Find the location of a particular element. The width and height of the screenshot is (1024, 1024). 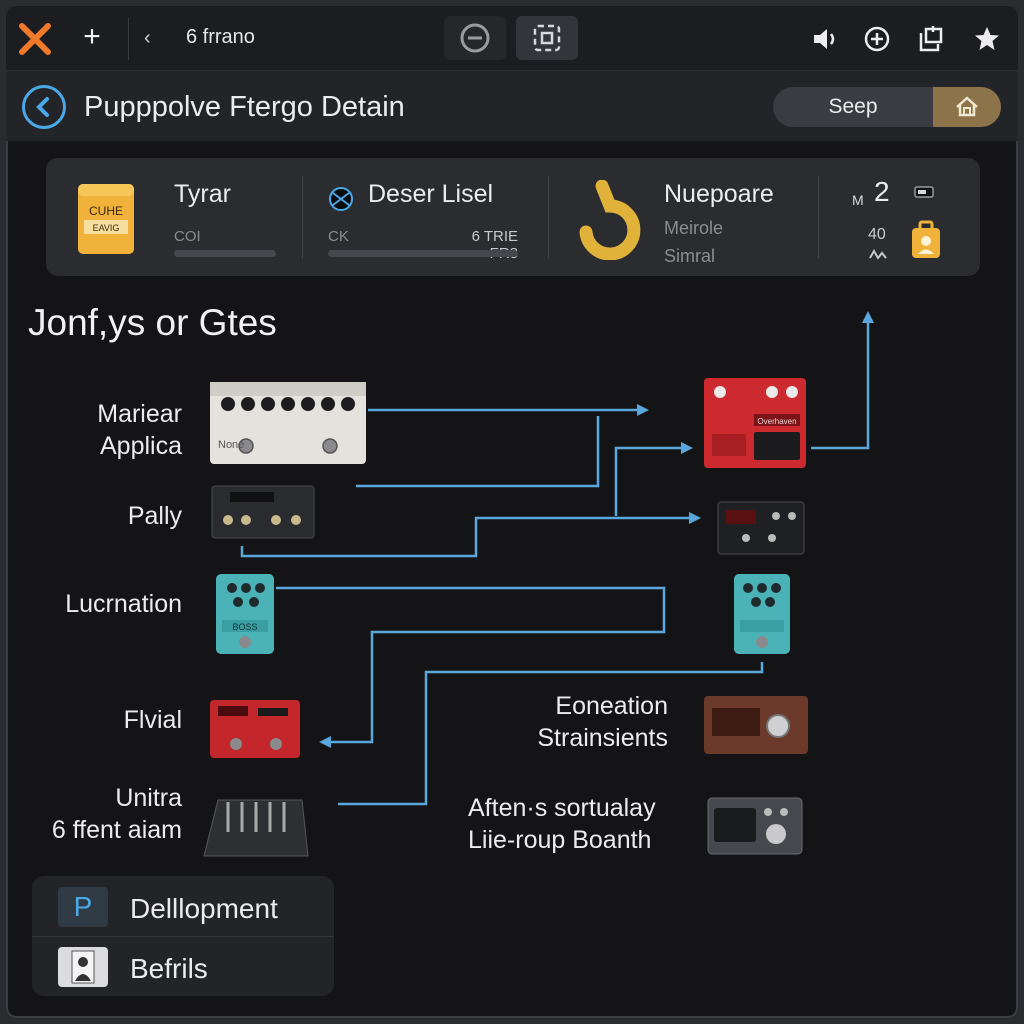

p-letter-icon: P is located at coordinates (83, 907).